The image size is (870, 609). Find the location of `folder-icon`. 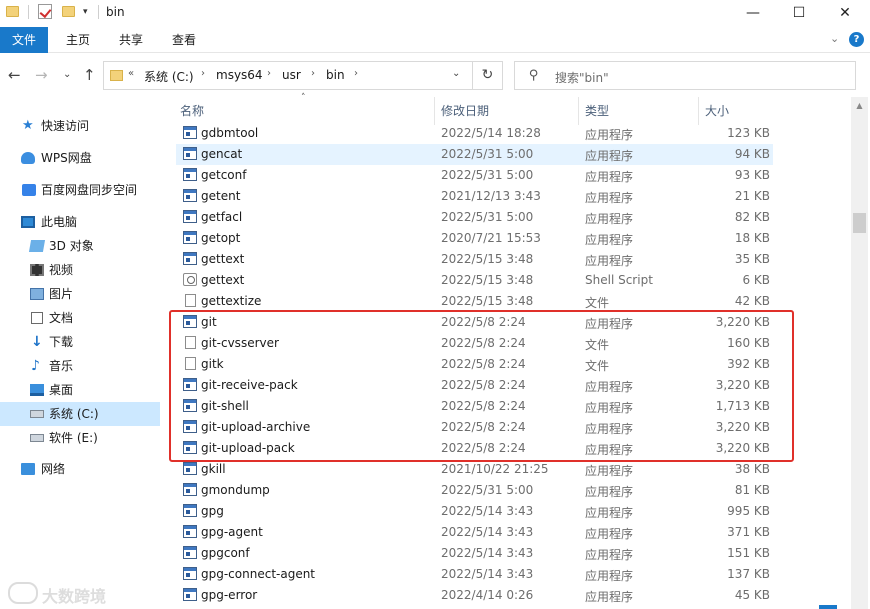

folder-icon is located at coordinates (12, 11).